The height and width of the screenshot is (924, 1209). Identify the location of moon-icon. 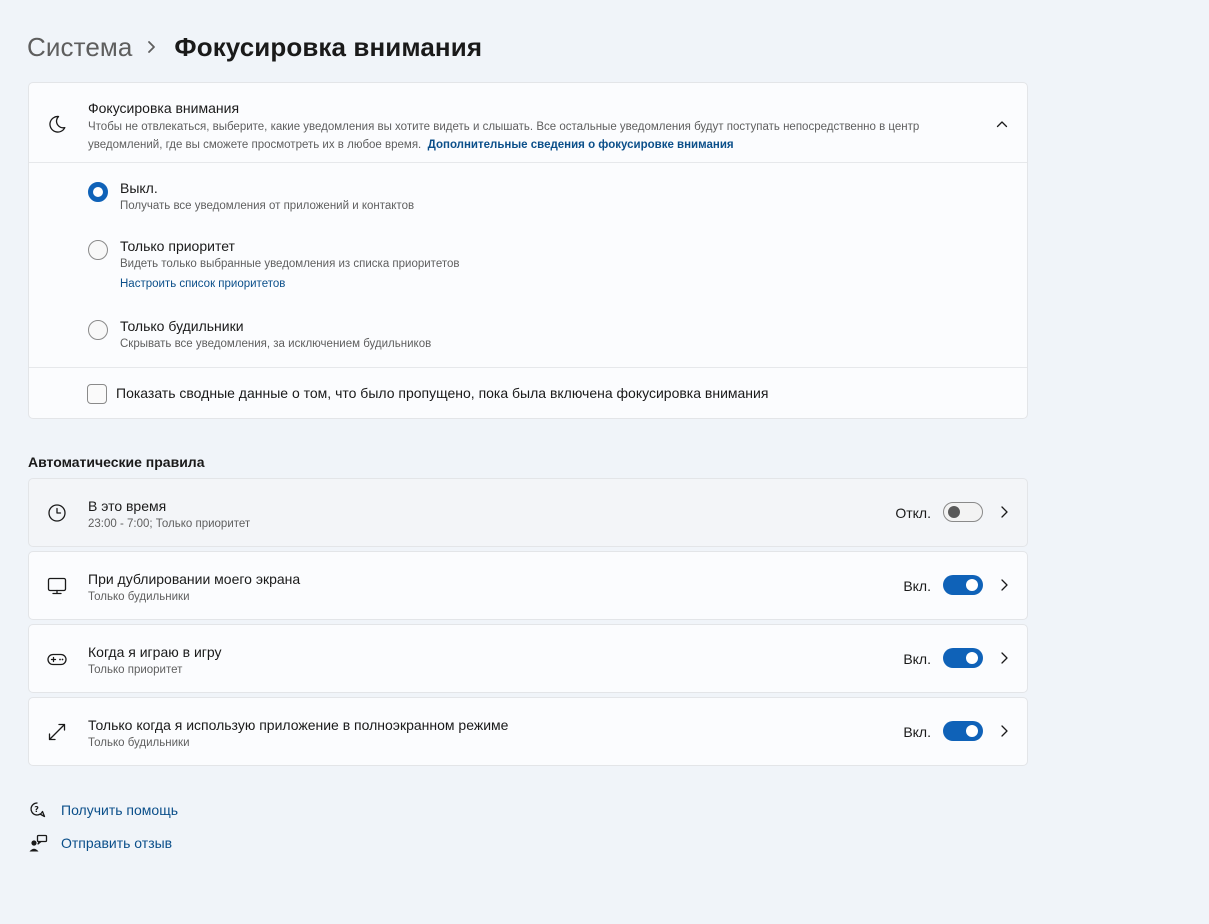
(57, 124).